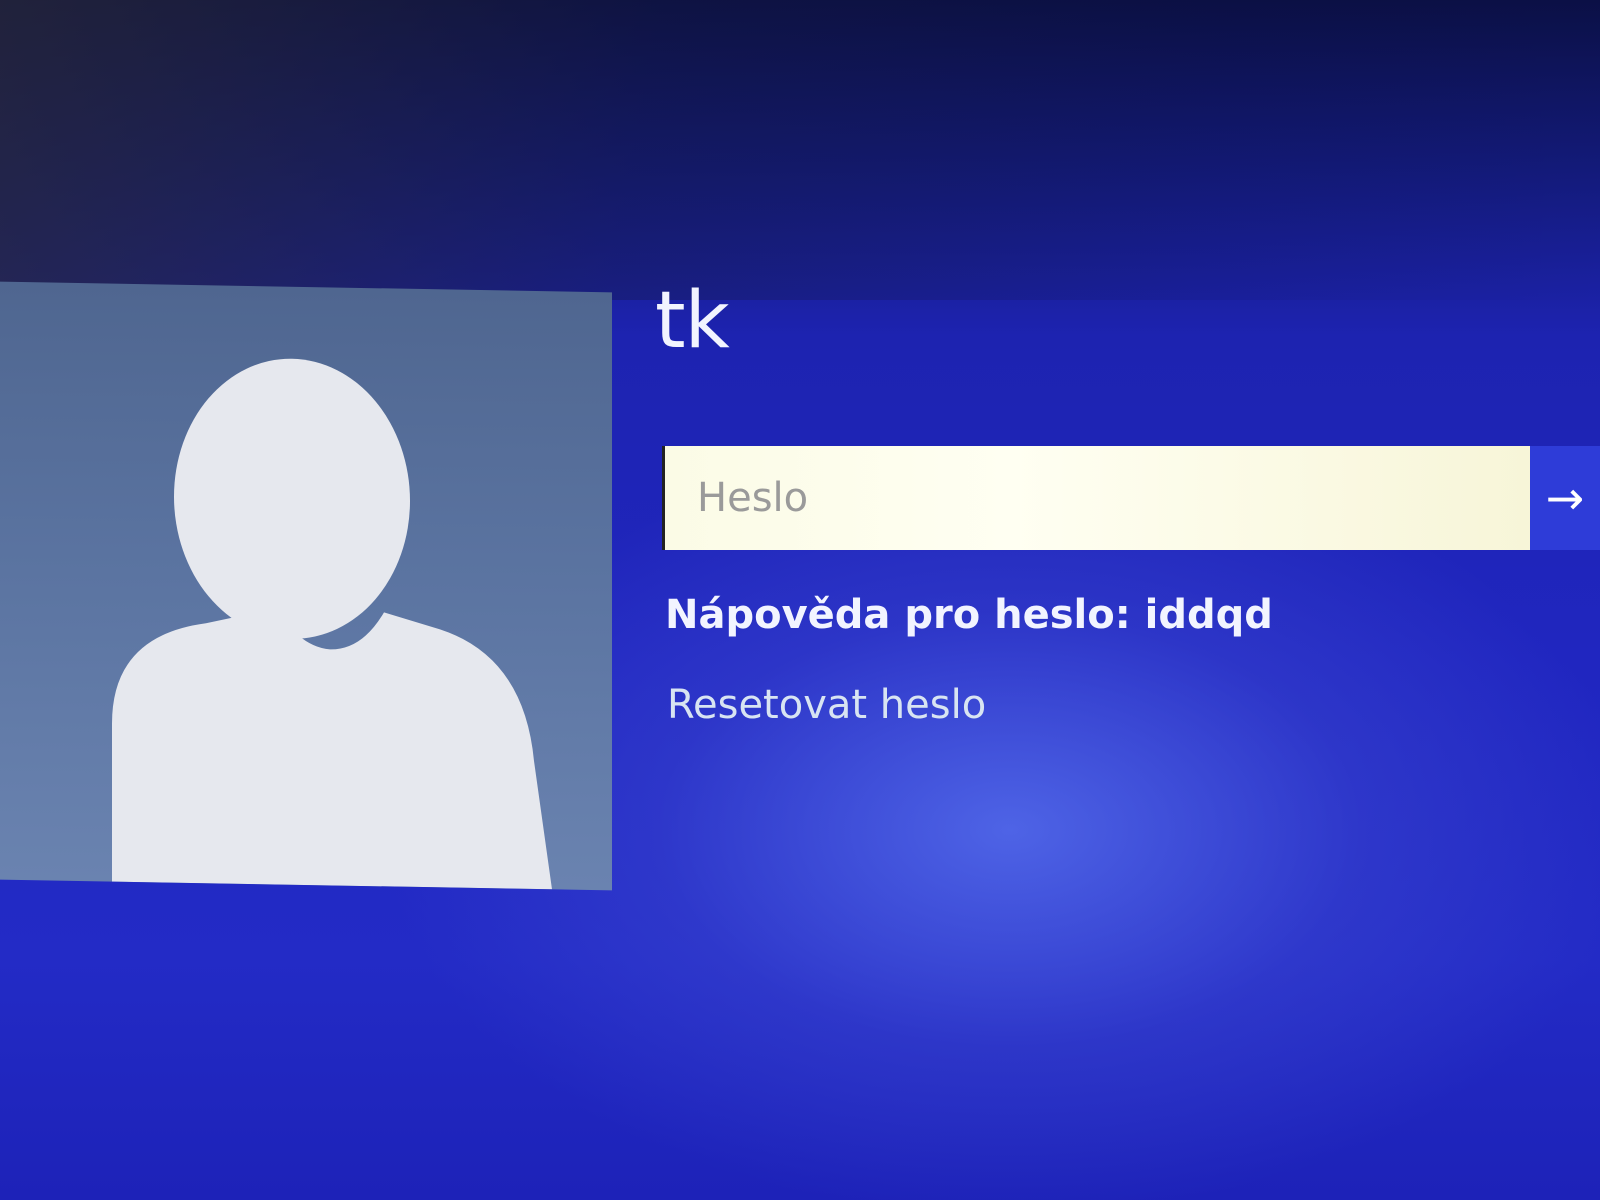 Image resolution: width=1600 pixels, height=1200 pixels. Describe the element at coordinates (969, 615) in the screenshot. I see `password-hint: Nápověda pro heslo: iddqd` at that location.